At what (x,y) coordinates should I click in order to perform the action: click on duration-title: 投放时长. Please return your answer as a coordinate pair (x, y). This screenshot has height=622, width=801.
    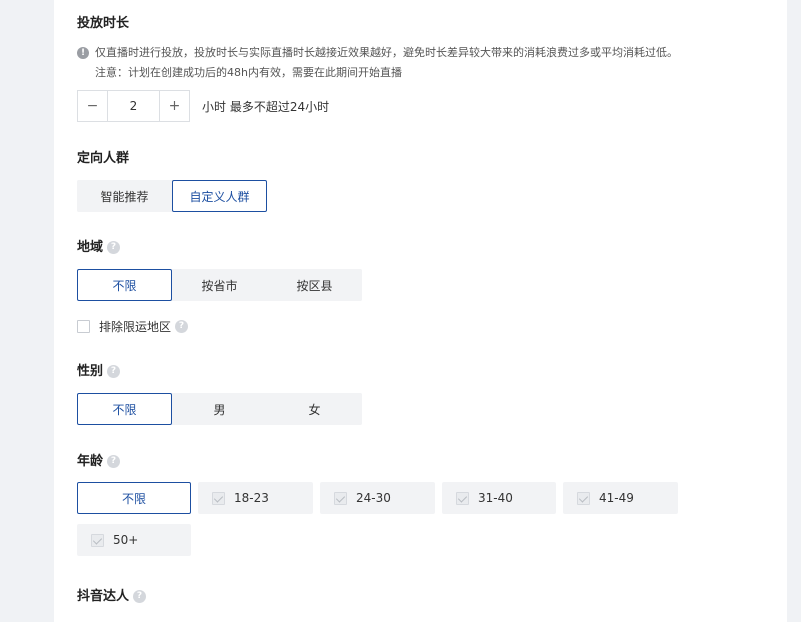
    Looking at the image, I should click on (103, 23).